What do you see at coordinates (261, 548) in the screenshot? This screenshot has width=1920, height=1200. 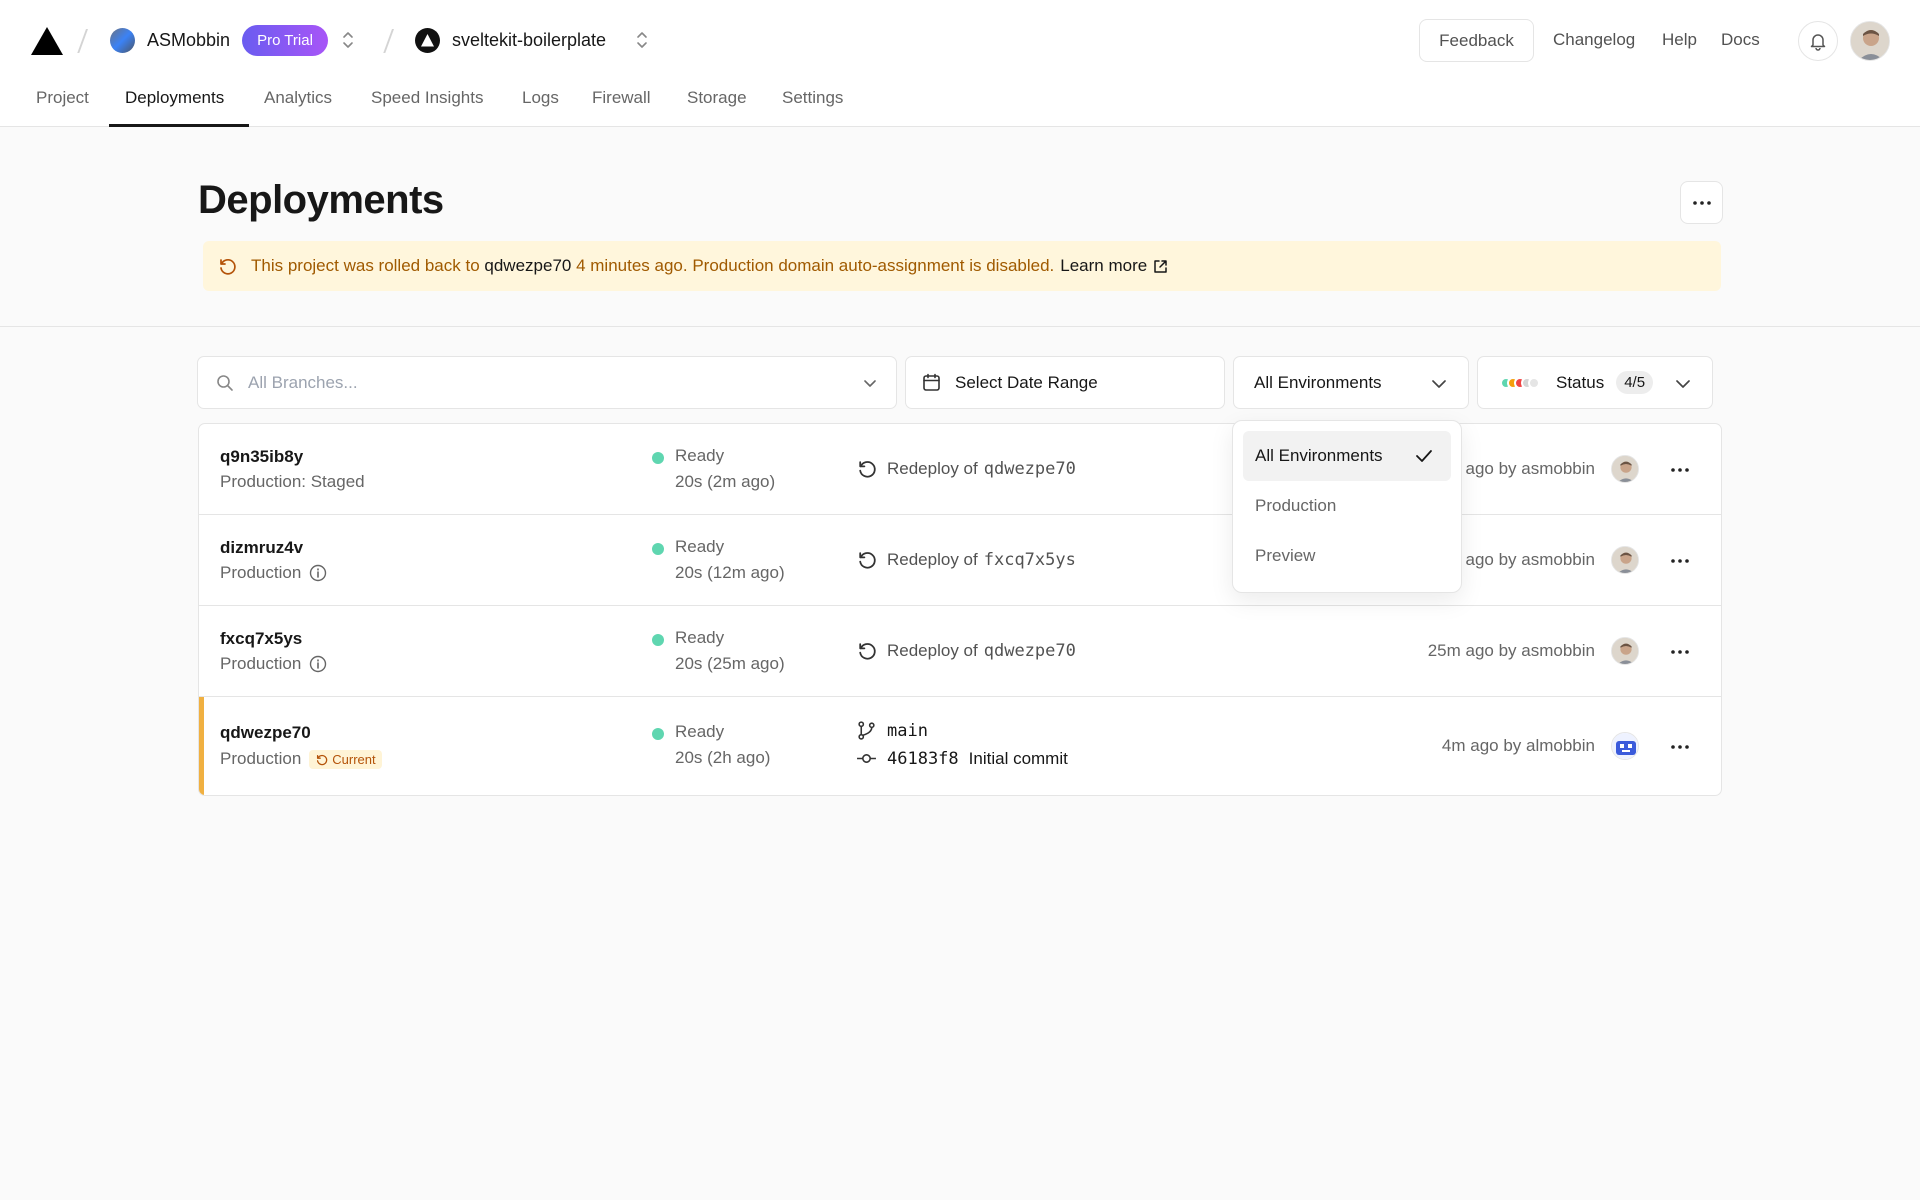 I see `deployment-id: dizmruz4v` at bounding box center [261, 548].